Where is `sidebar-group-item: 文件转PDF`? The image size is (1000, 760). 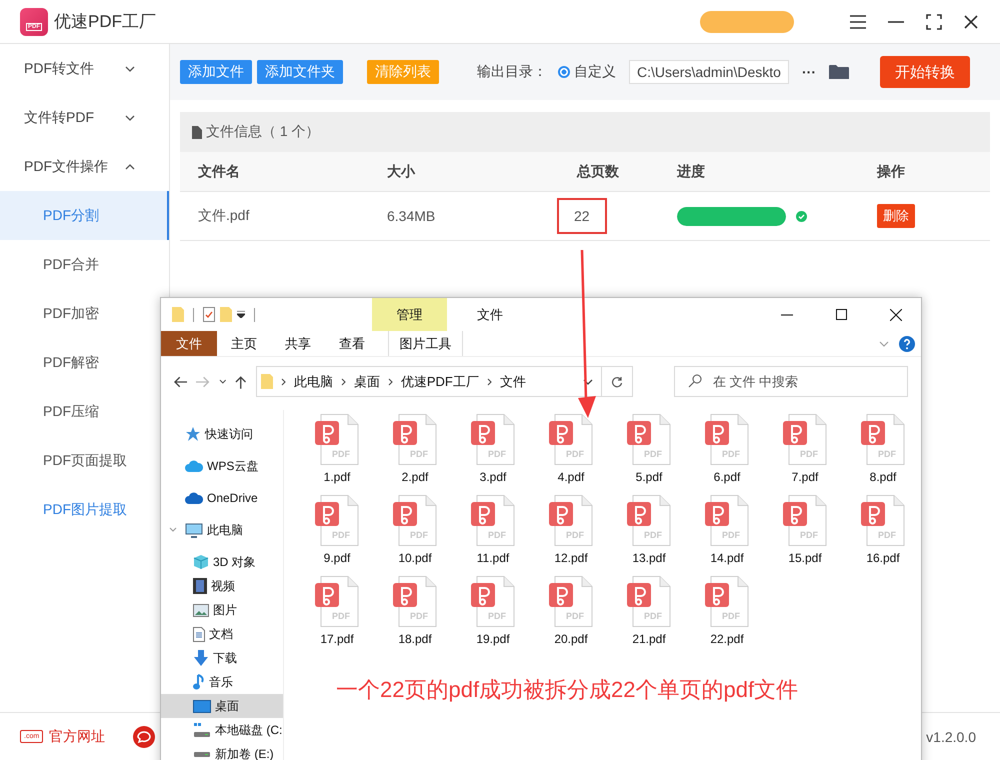 sidebar-group-item: 文件转PDF is located at coordinates (84, 117).